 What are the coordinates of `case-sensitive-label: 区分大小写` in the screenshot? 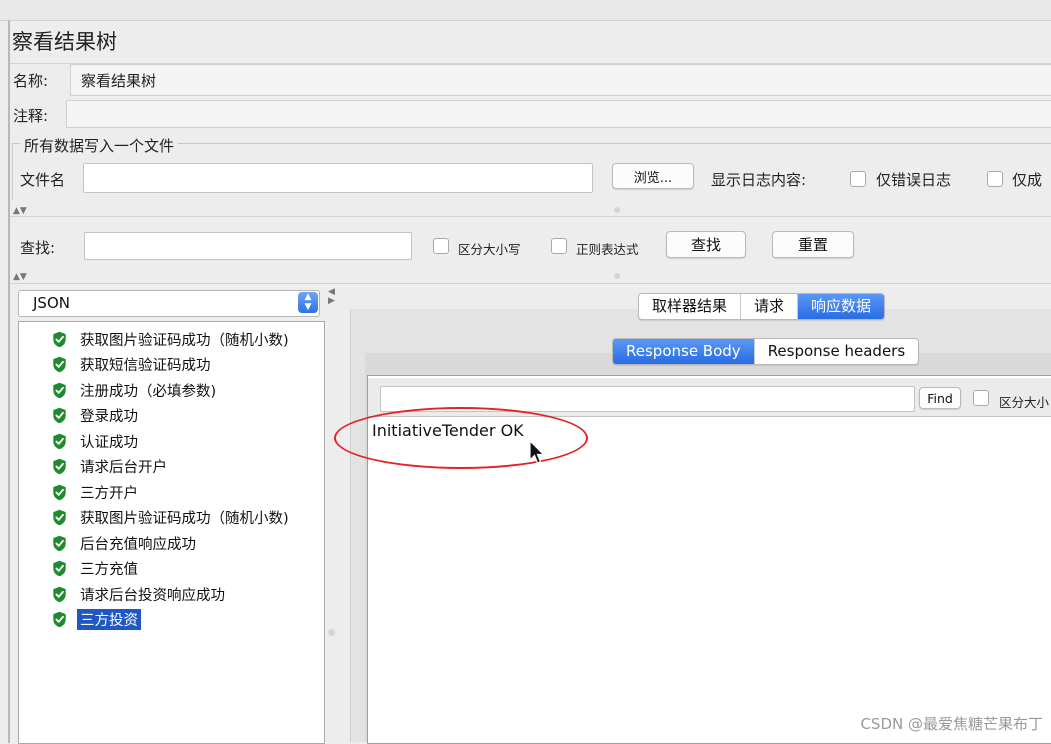 It's located at (489, 249).